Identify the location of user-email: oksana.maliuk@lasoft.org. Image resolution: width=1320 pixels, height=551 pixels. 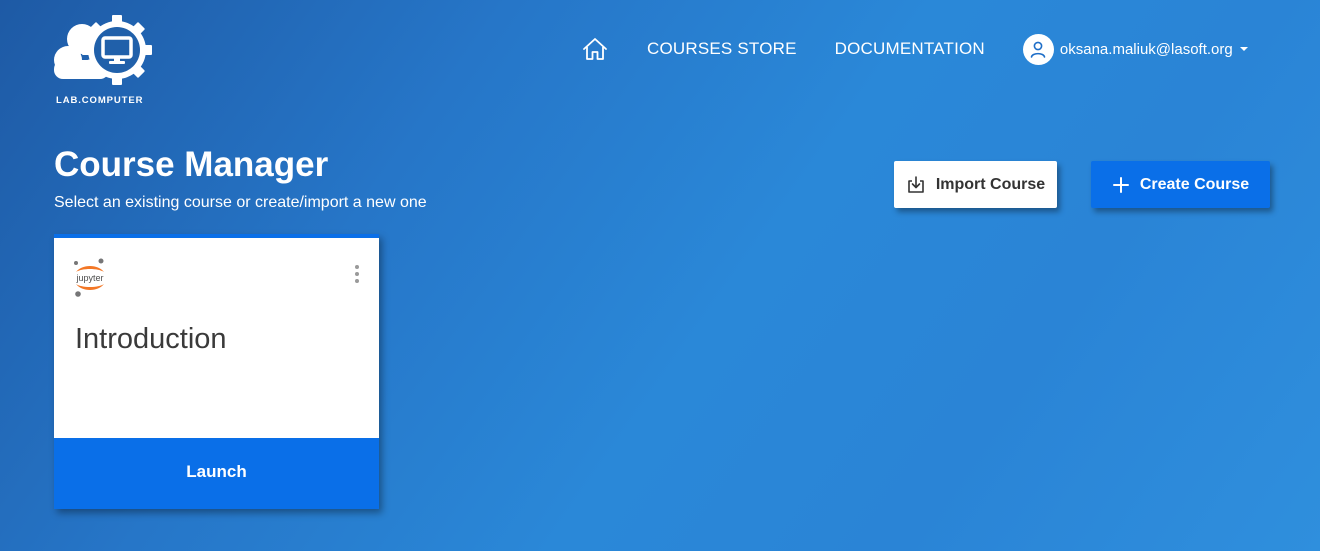
(1146, 49).